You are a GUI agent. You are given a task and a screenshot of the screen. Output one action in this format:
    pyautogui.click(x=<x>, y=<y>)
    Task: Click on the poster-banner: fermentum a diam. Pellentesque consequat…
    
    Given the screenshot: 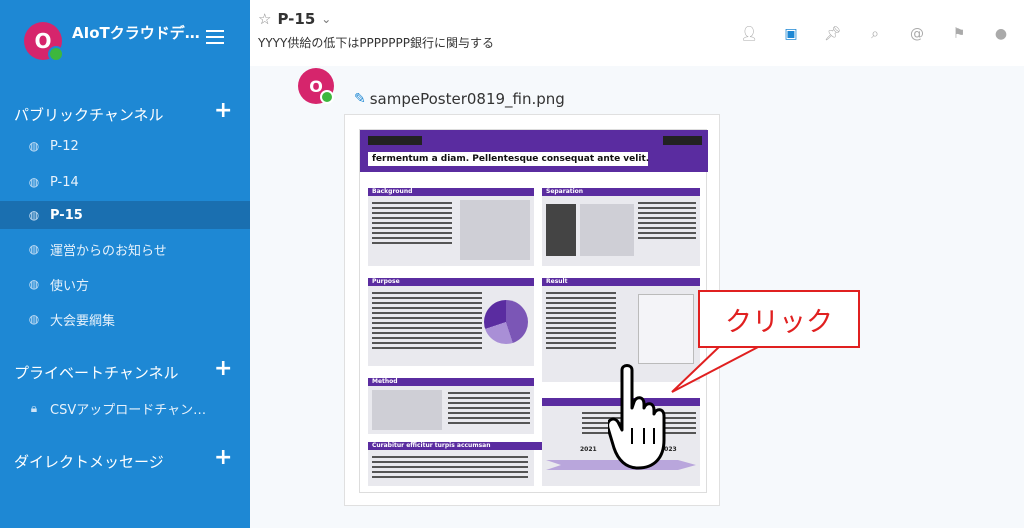 What is the action you would take?
    pyautogui.click(x=534, y=151)
    